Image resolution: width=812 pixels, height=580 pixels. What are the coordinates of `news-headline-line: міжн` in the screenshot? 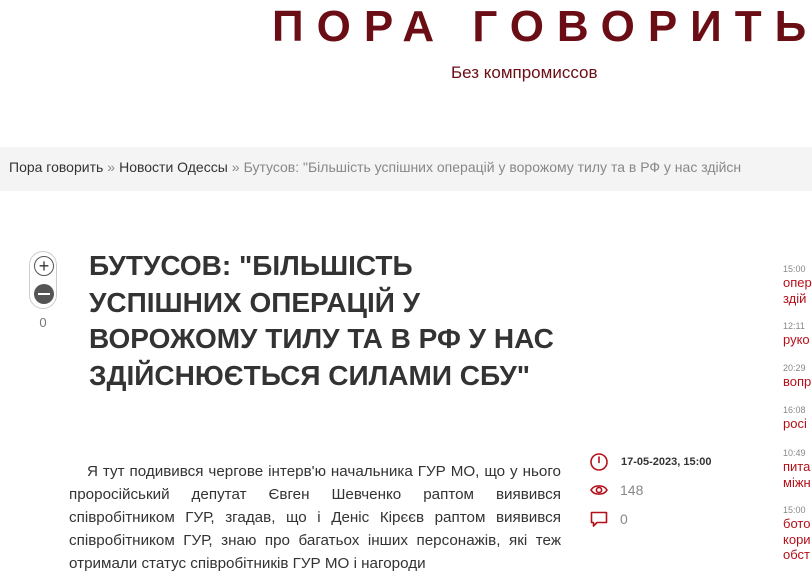 It's located at (797, 483).